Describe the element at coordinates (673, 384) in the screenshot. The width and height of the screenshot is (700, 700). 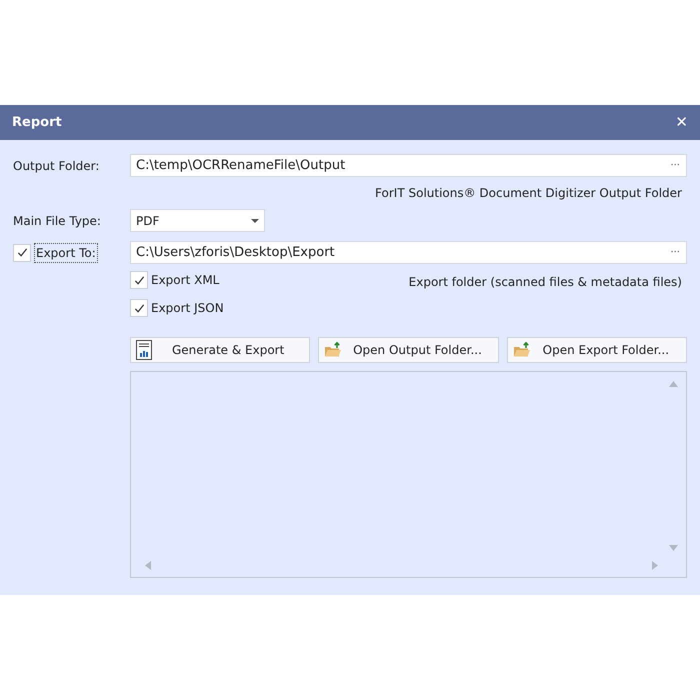
I see `scroll-up-icon` at that location.